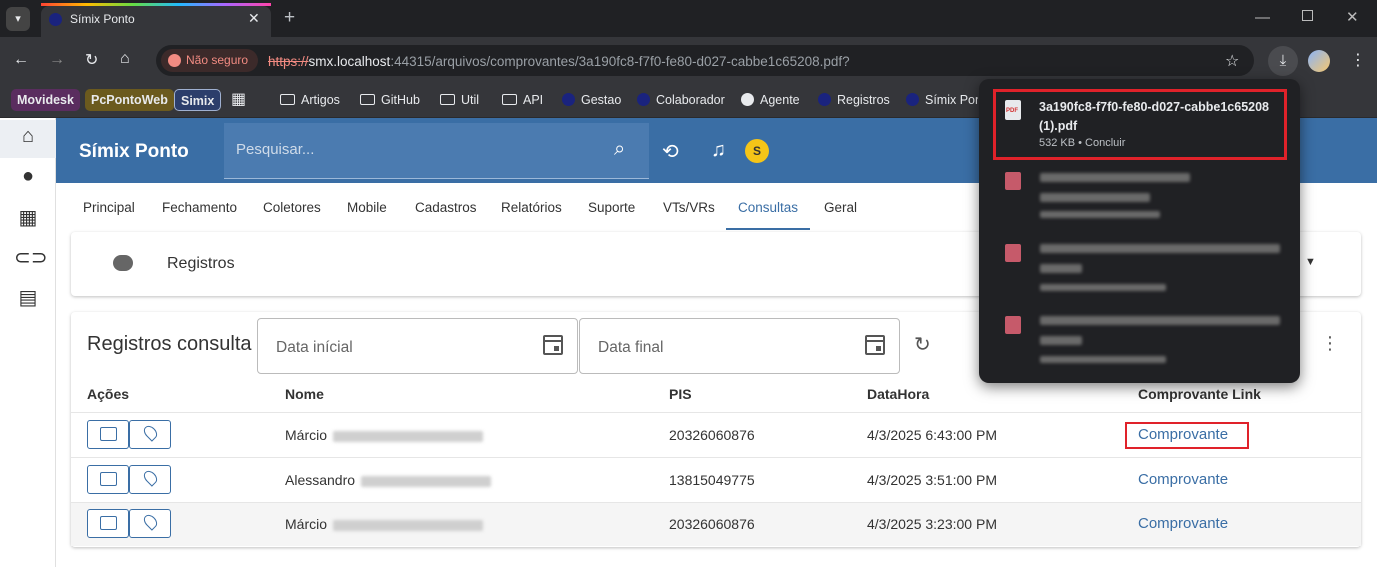 The width and height of the screenshot is (1377, 567). I want to click on menu-kebab-icon: ⋮, so click(1358, 60).